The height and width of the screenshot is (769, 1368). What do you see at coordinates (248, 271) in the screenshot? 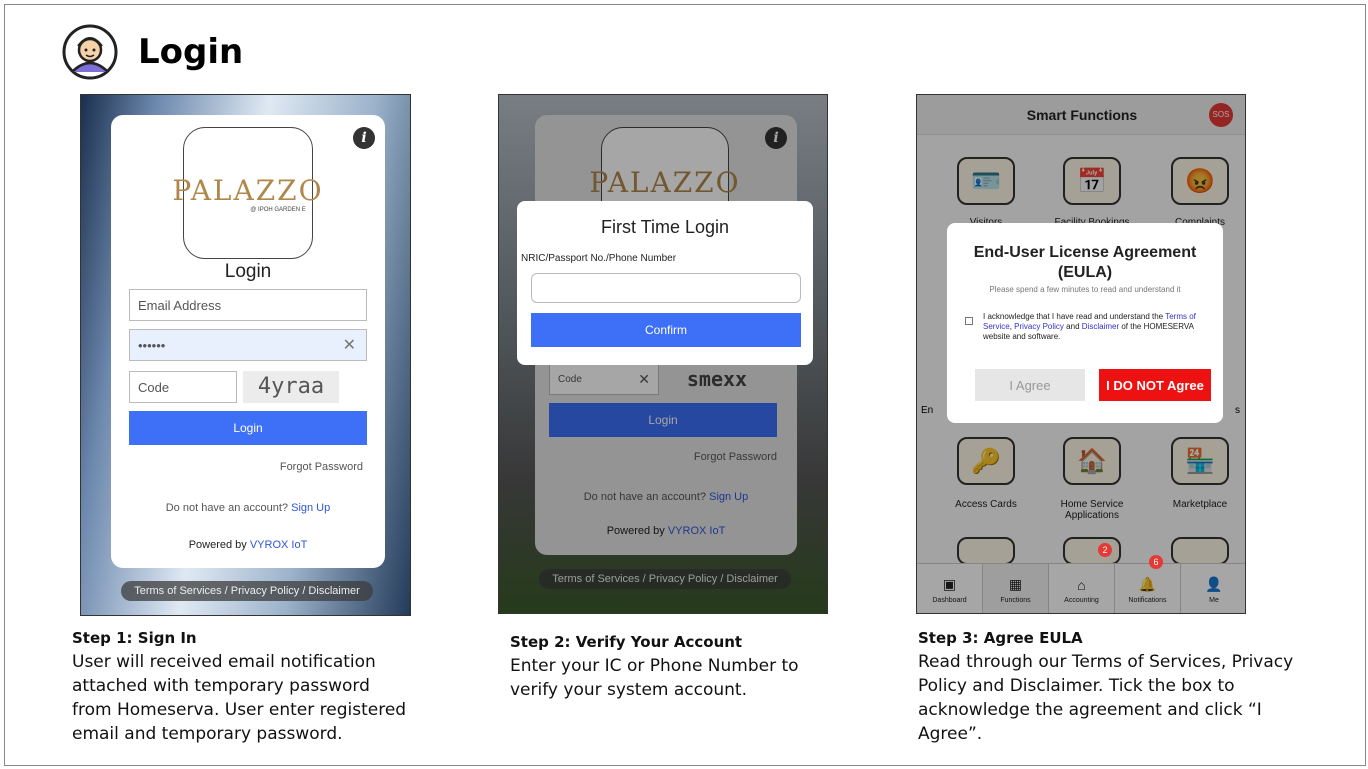
I see `login-heading: Login` at bounding box center [248, 271].